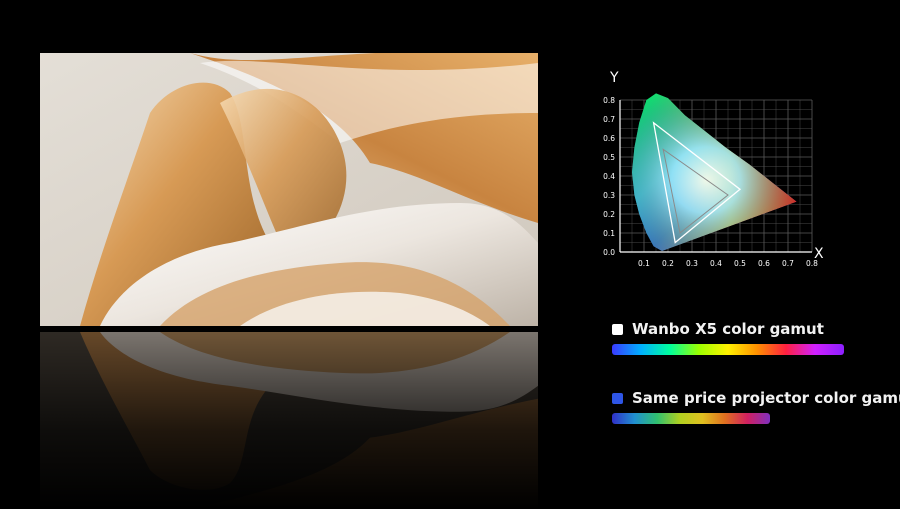 The width and height of the screenshot is (900, 509). What do you see at coordinates (728, 329) in the screenshot?
I see `legend-label-wanbo: Wanbo X5 color gamut` at bounding box center [728, 329].